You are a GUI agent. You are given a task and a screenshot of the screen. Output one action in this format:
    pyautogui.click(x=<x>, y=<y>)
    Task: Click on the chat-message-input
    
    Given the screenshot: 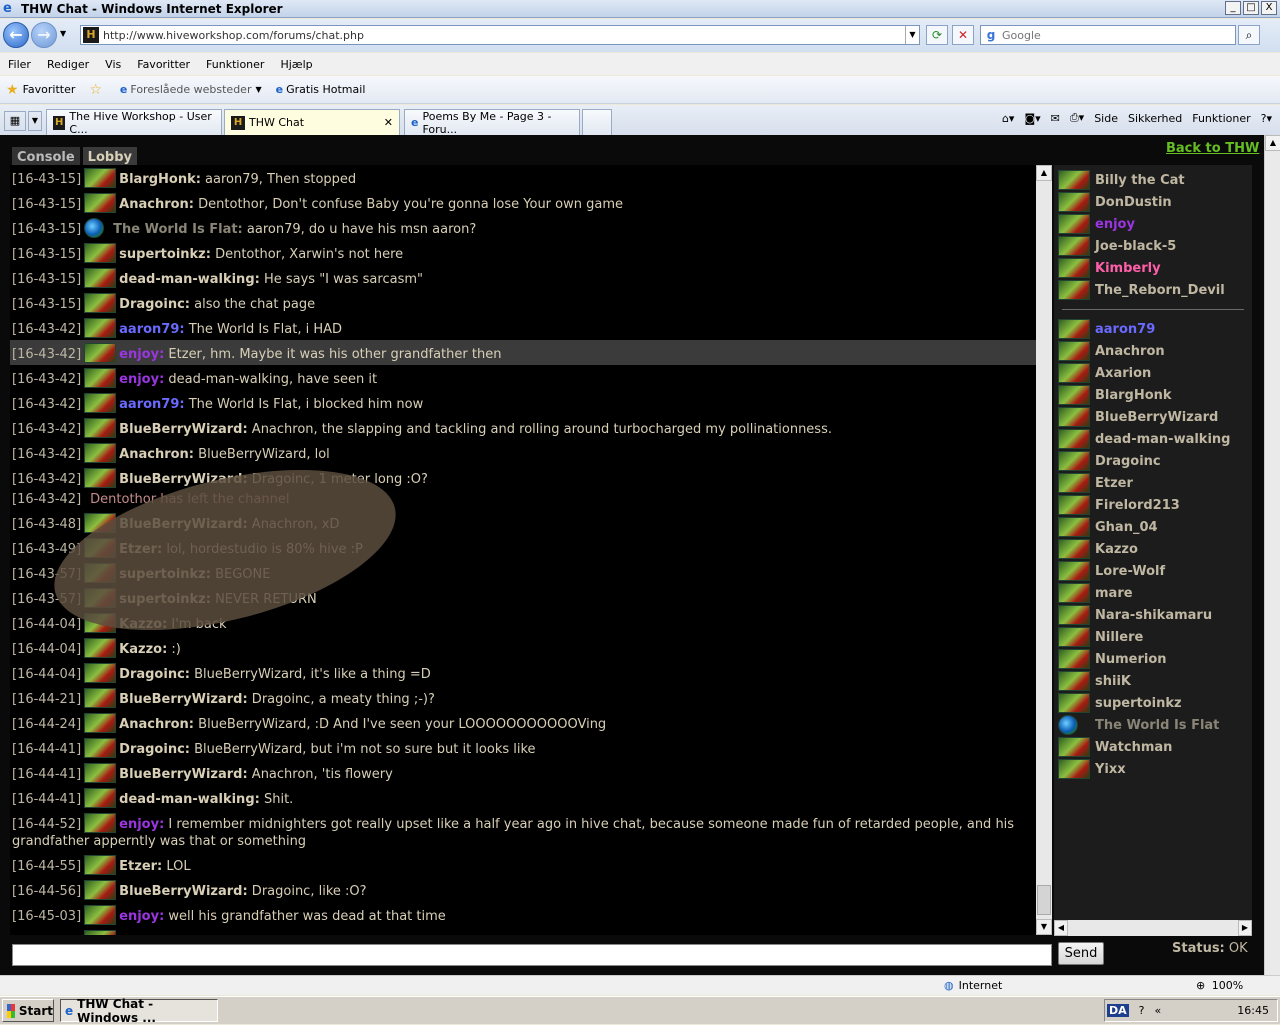 What is the action you would take?
    pyautogui.click(x=532, y=955)
    